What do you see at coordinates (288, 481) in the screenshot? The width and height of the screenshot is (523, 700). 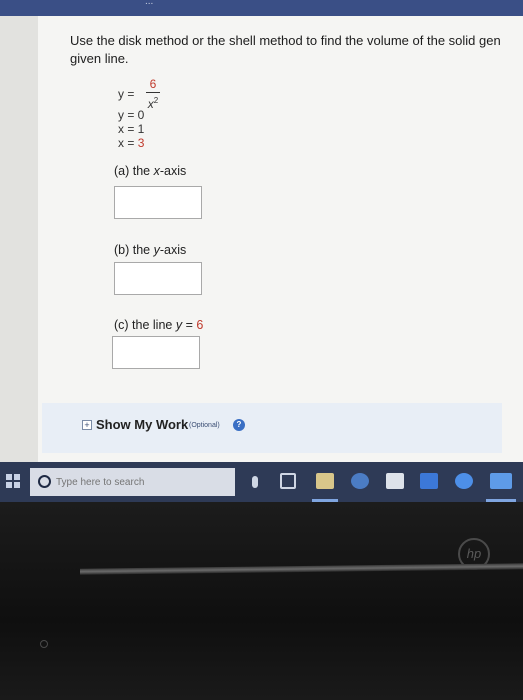 I see `task-view-icon` at bounding box center [288, 481].